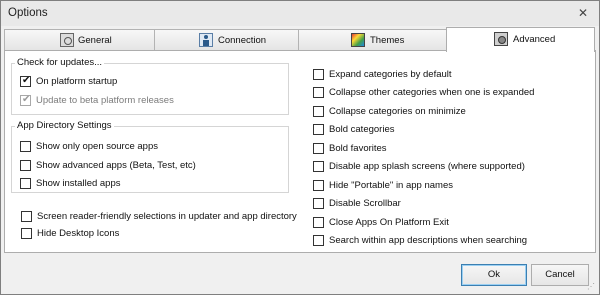  I want to click on tab-advanced: Advanced, so click(520, 39).